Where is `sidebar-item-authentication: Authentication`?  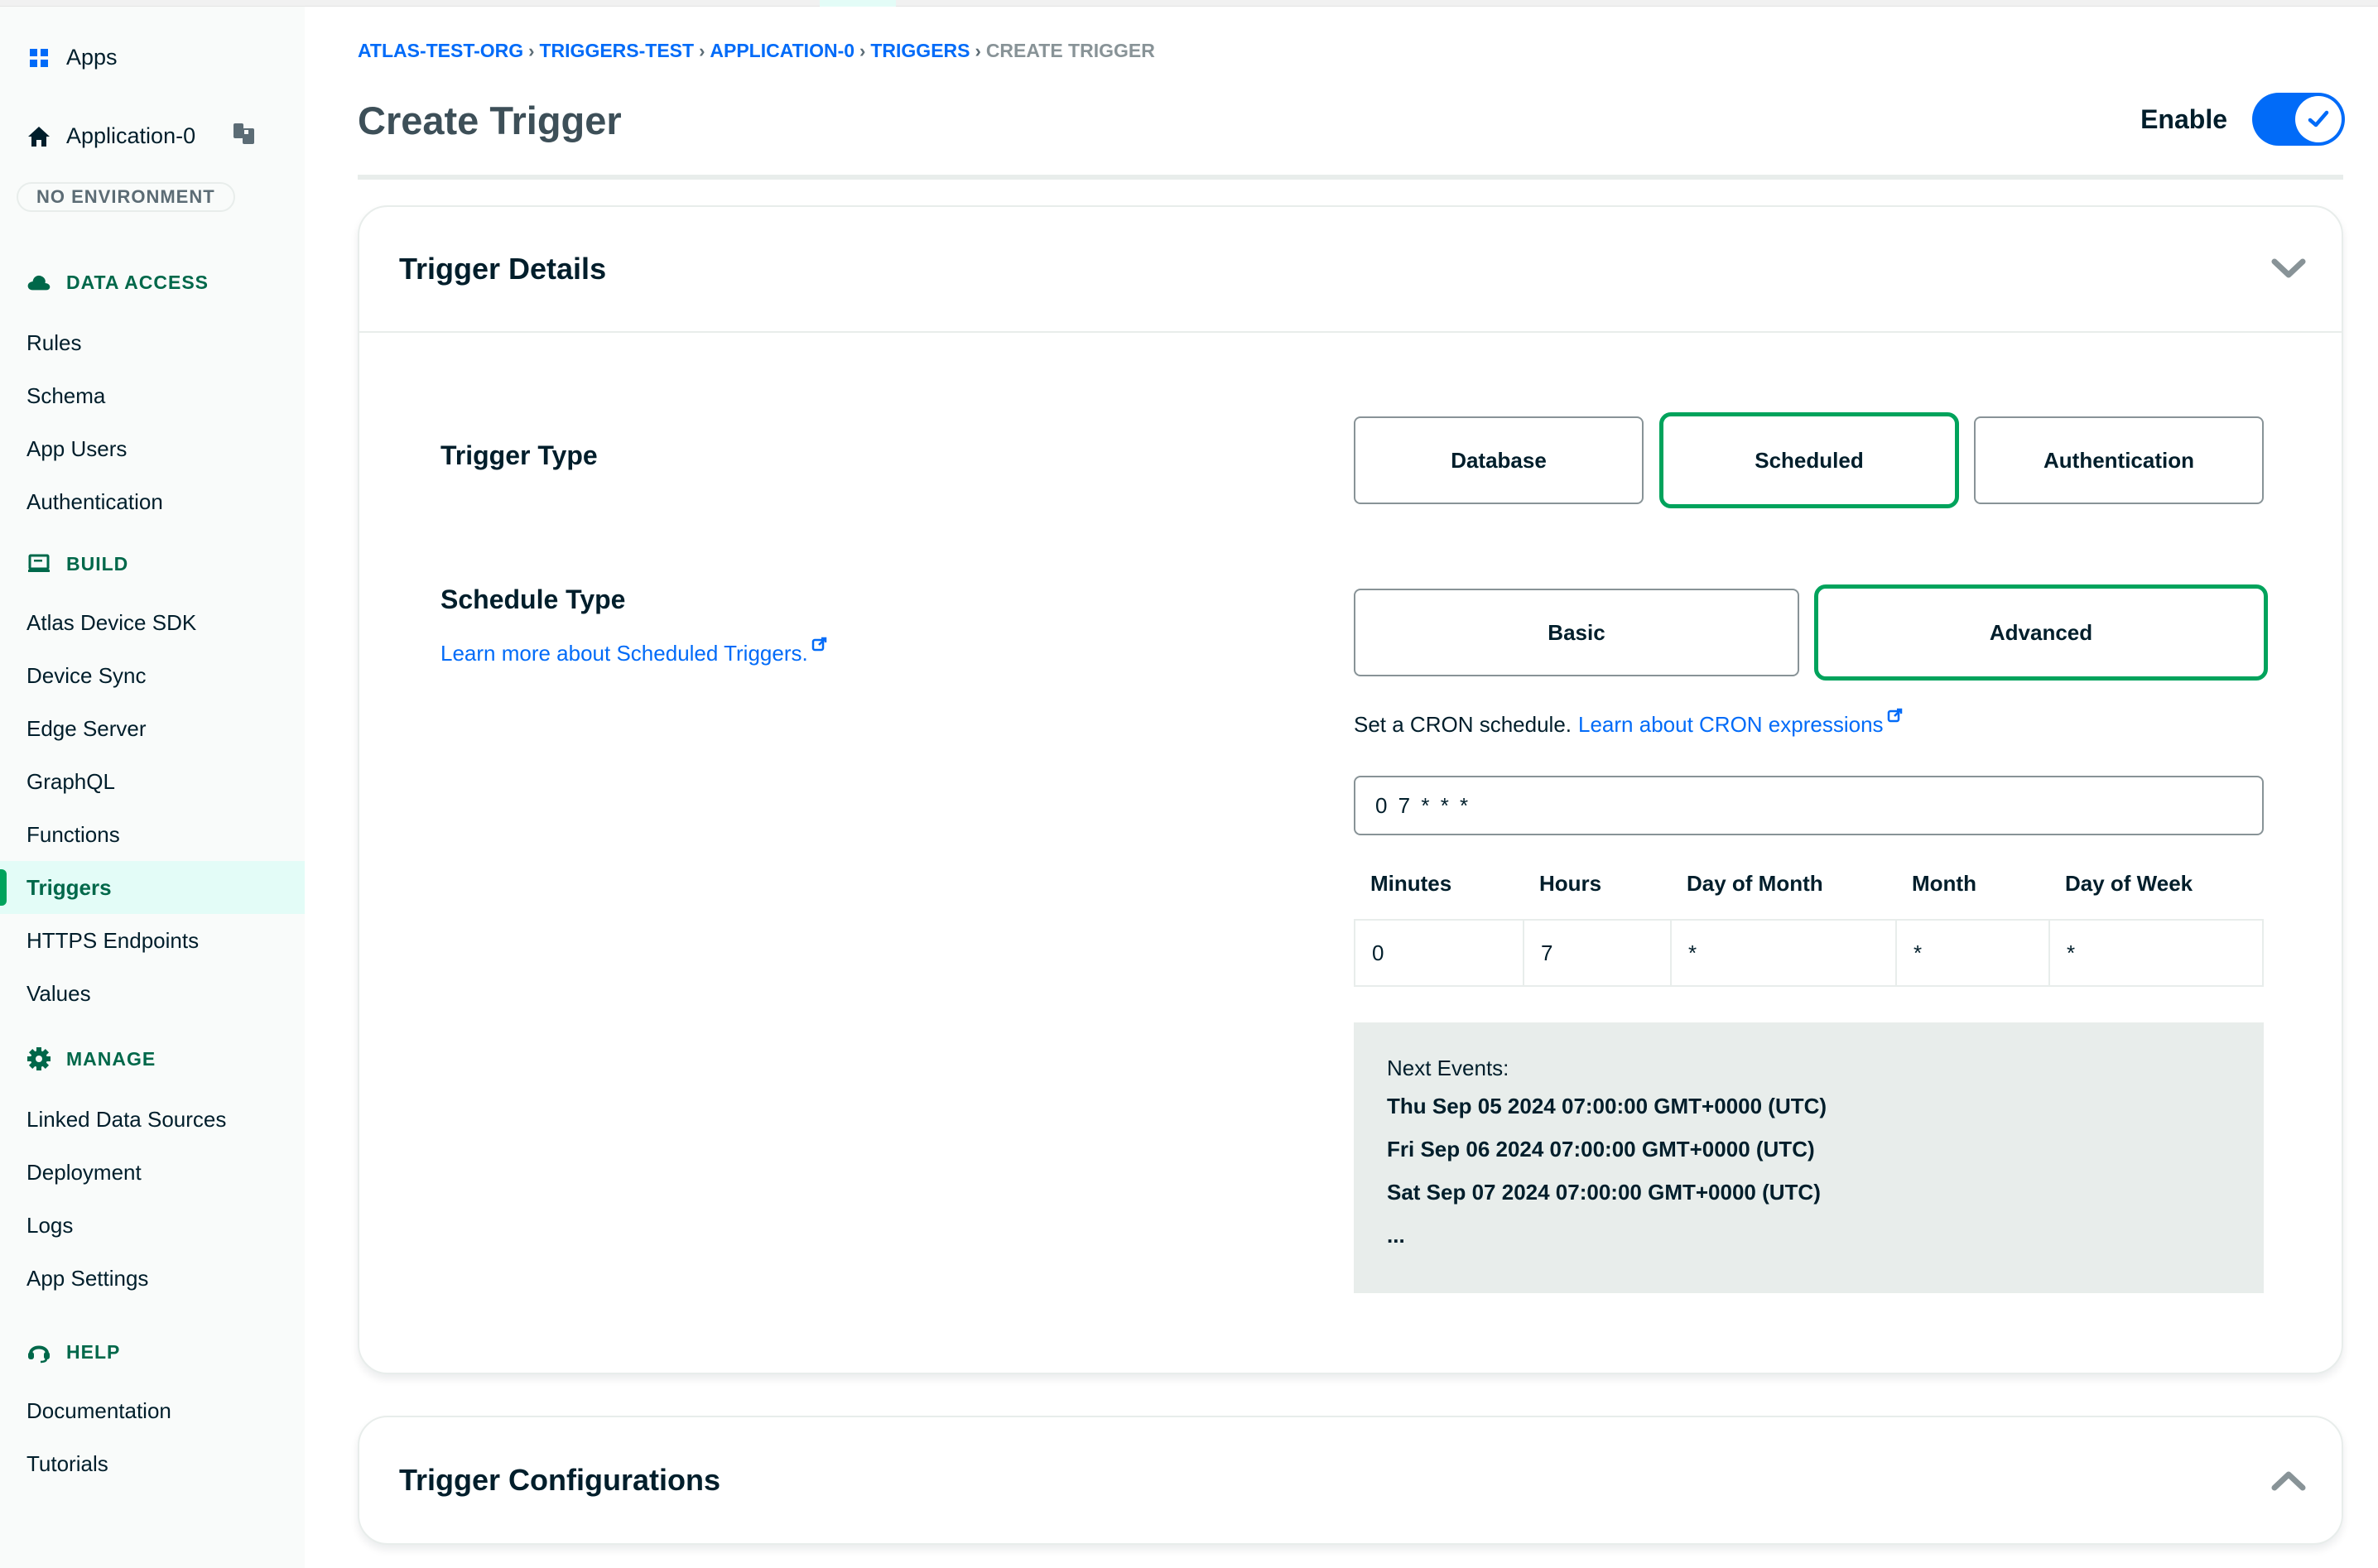 sidebar-item-authentication: Authentication is located at coordinates (152, 502).